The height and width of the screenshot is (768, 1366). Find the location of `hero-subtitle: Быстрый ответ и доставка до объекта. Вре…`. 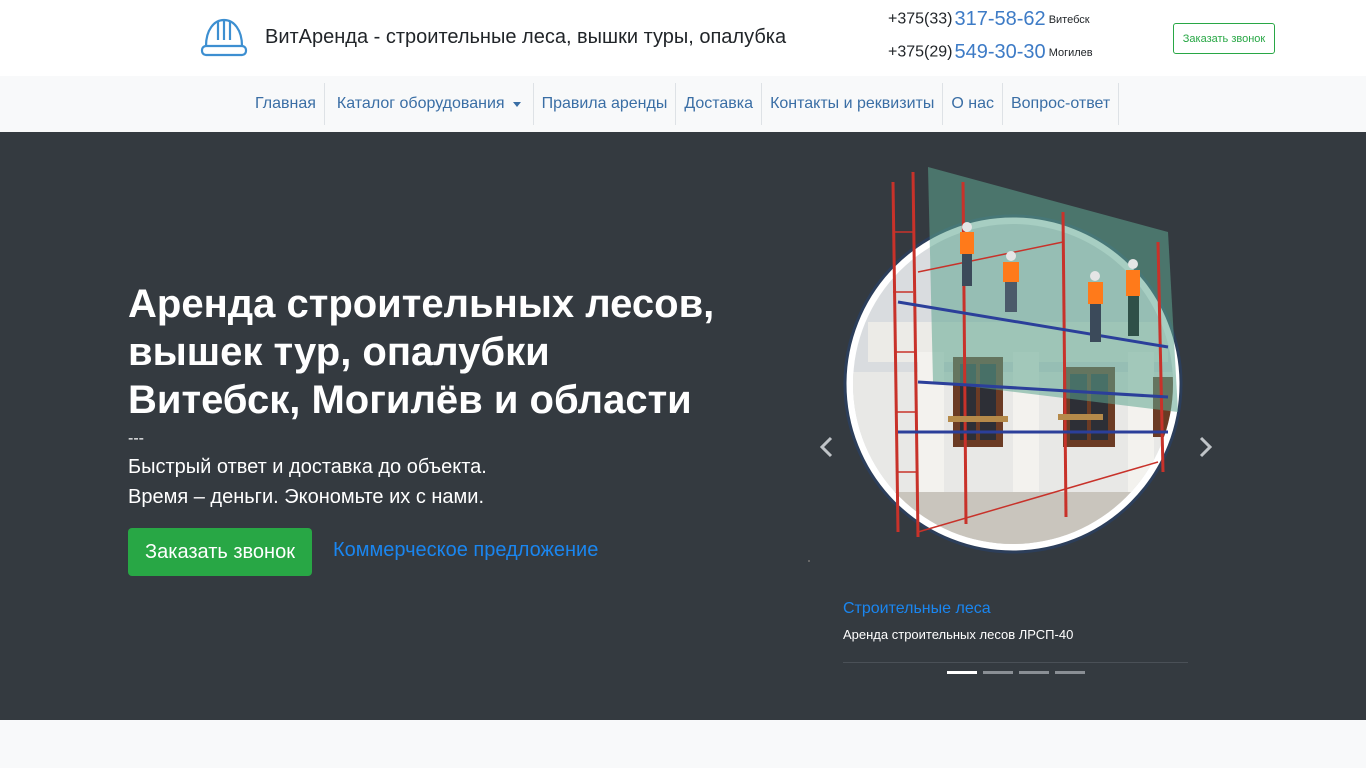

hero-subtitle: Быстрый ответ и доставка до объекта. Вре… is located at coordinates (307, 482).